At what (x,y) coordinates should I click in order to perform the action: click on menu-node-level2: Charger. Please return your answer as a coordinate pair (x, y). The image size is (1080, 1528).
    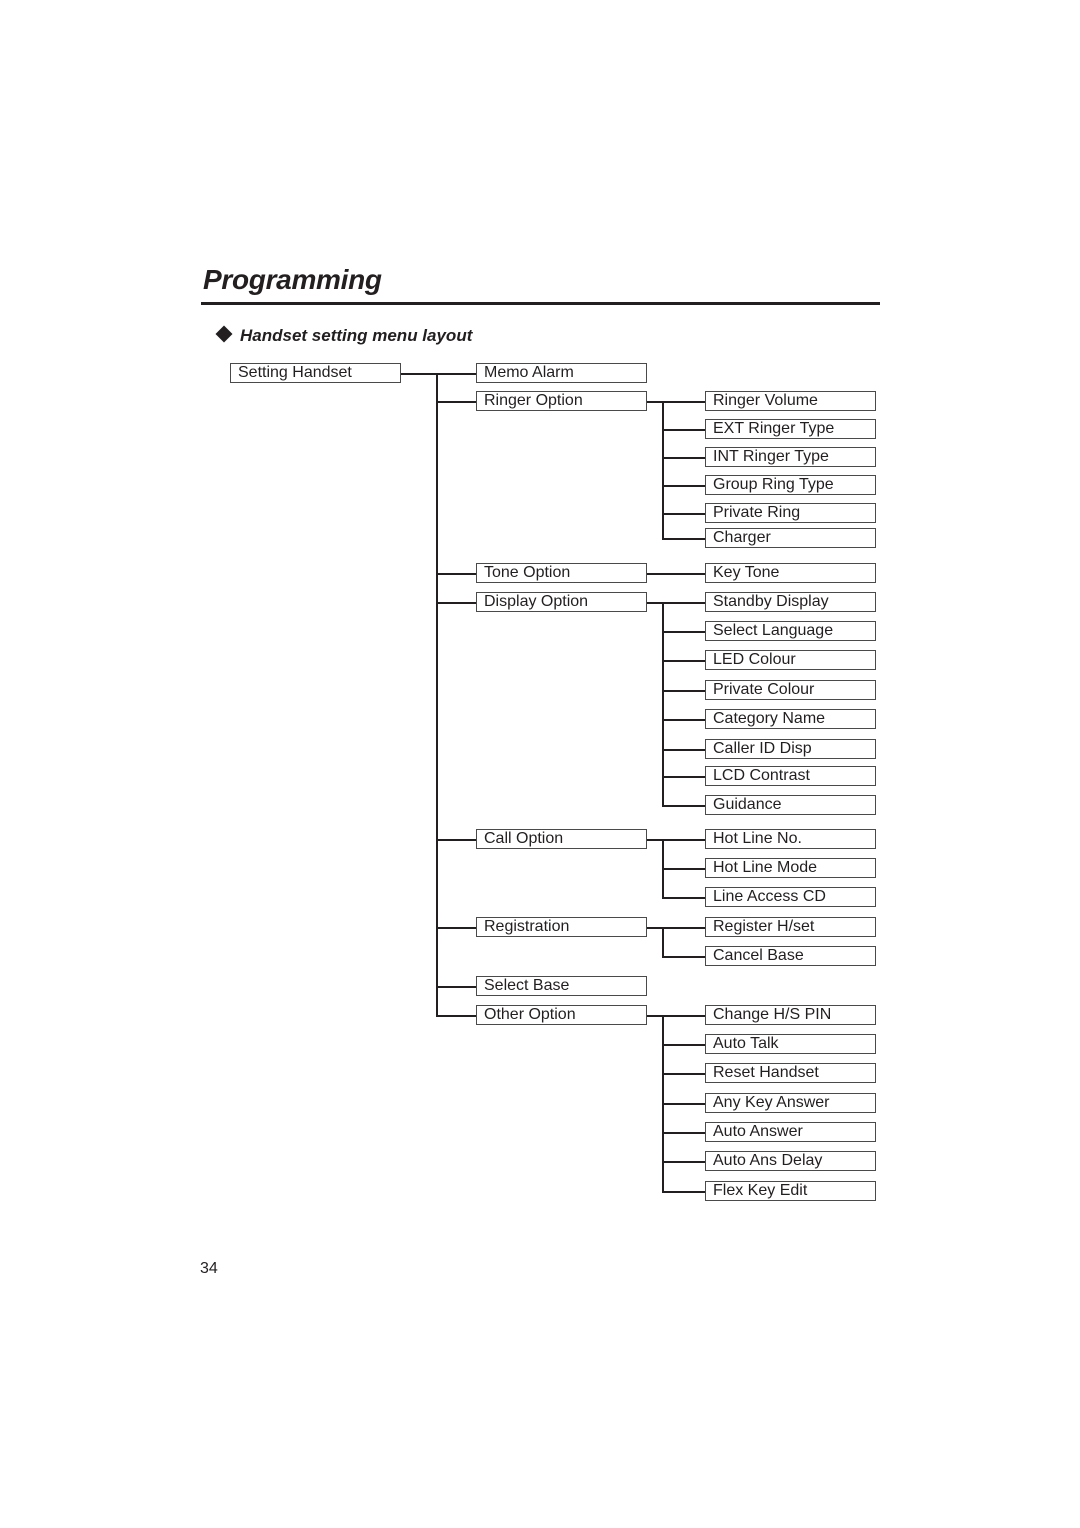
    Looking at the image, I should click on (790, 538).